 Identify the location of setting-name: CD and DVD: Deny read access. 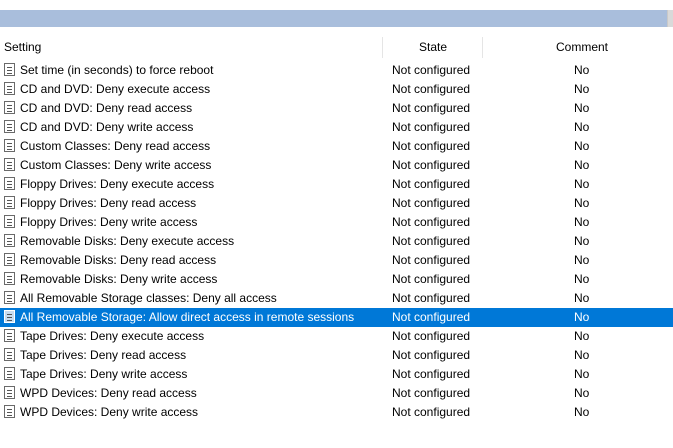
(106, 108).